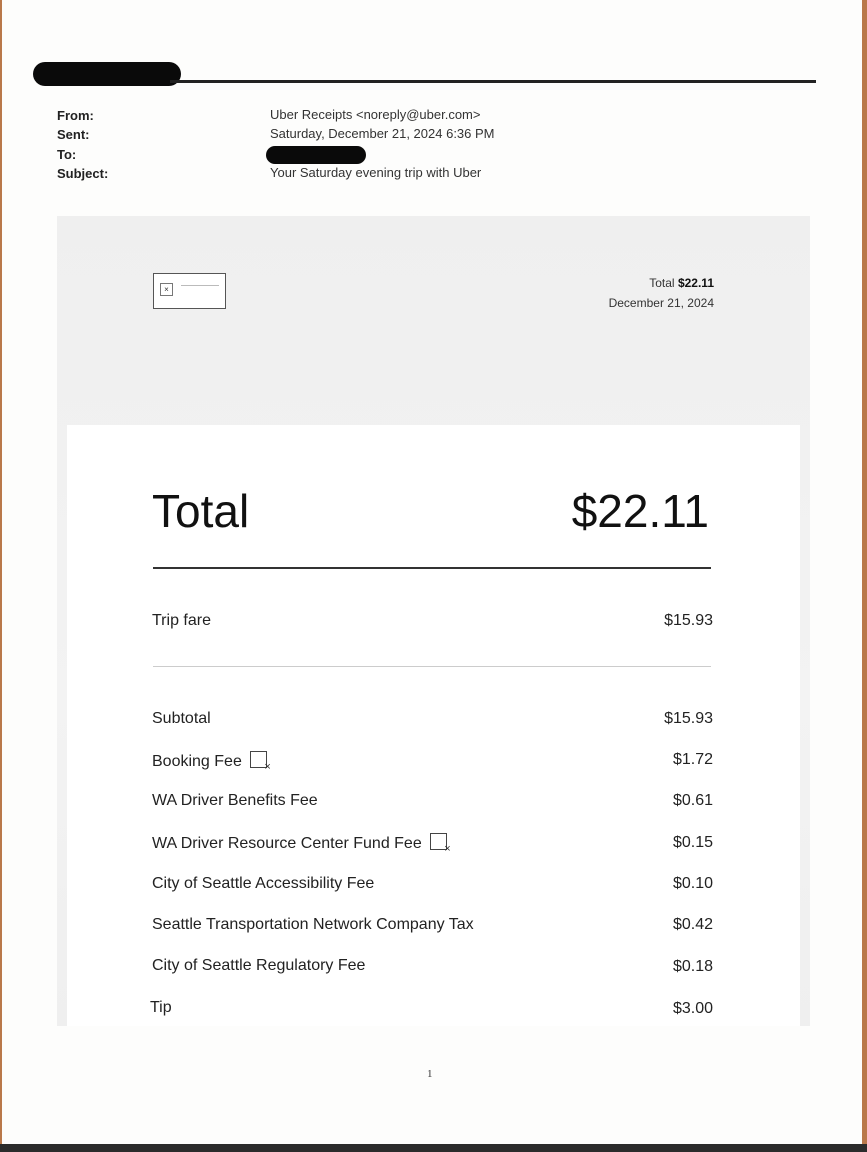 Image resolution: width=867 pixels, height=1152 pixels. Describe the element at coordinates (692, 759) in the screenshot. I see `line-item-amount: $1.72` at that location.